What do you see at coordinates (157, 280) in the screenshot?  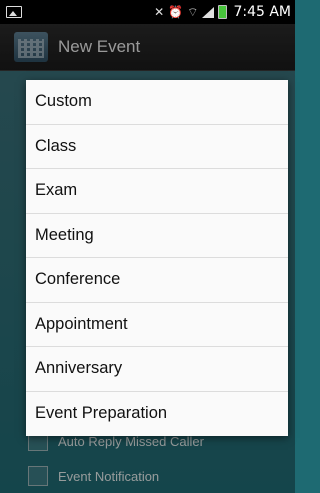 I see `option-conference: Conference` at bounding box center [157, 280].